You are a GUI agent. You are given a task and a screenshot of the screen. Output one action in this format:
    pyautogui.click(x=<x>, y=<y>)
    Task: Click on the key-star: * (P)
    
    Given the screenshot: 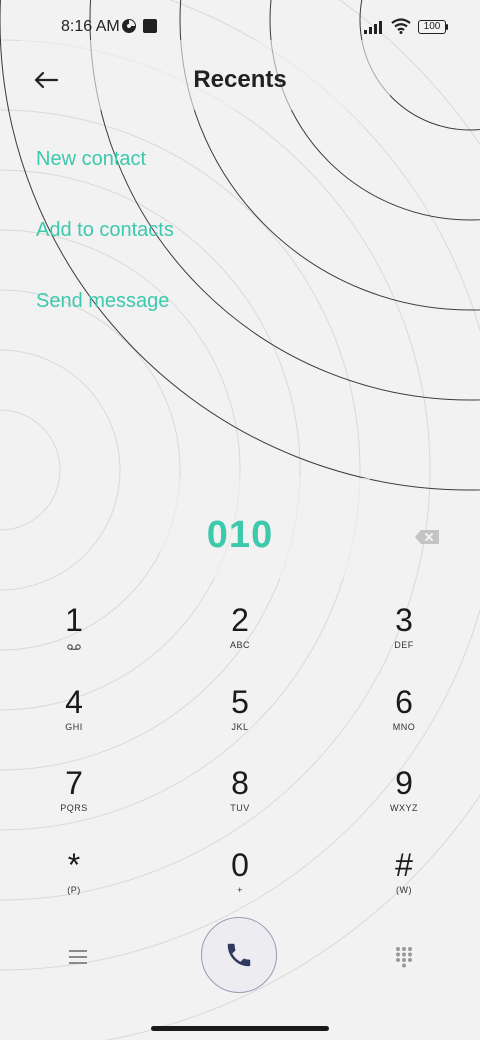 What is the action you would take?
    pyautogui.click(x=74, y=882)
    